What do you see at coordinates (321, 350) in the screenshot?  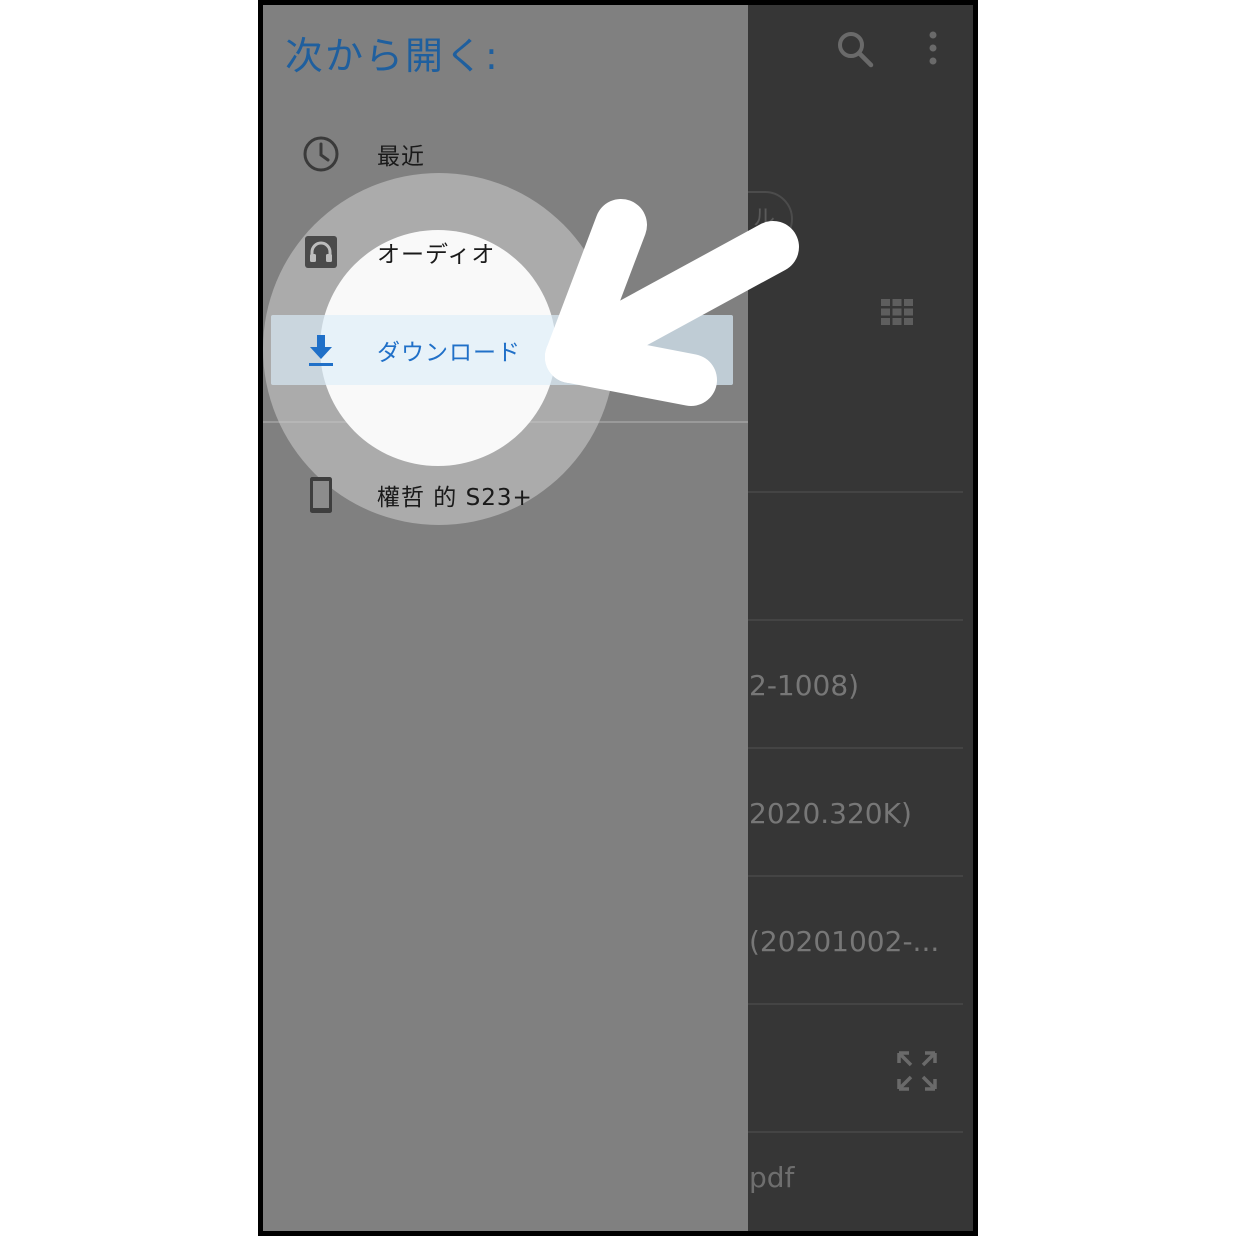 I see `download-icon` at bounding box center [321, 350].